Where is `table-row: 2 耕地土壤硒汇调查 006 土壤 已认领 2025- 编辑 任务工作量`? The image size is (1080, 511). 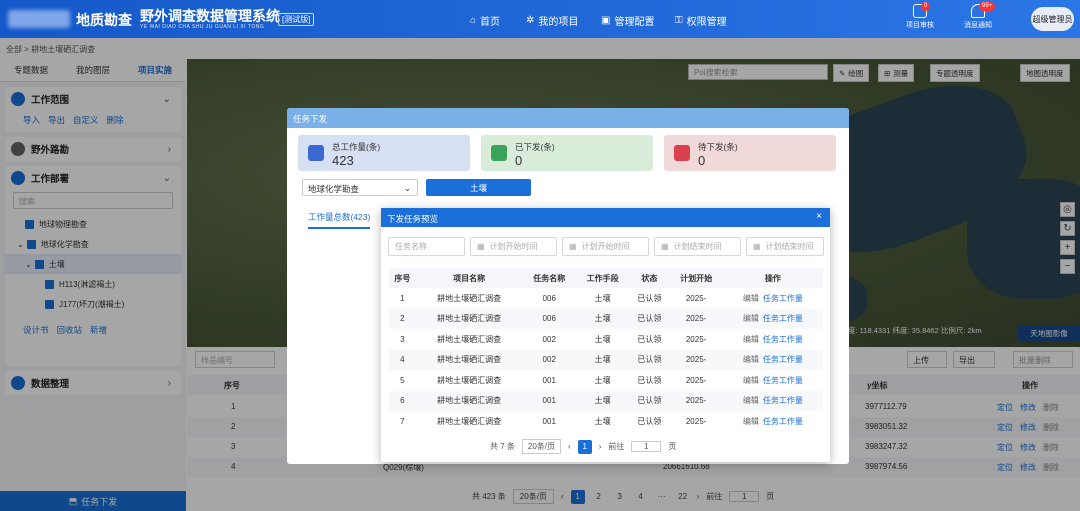 table-row: 2 耕地土壤硒汇调查 006 土壤 已认领 2025- 编辑 任务工作量 is located at coordinates (606, 318).